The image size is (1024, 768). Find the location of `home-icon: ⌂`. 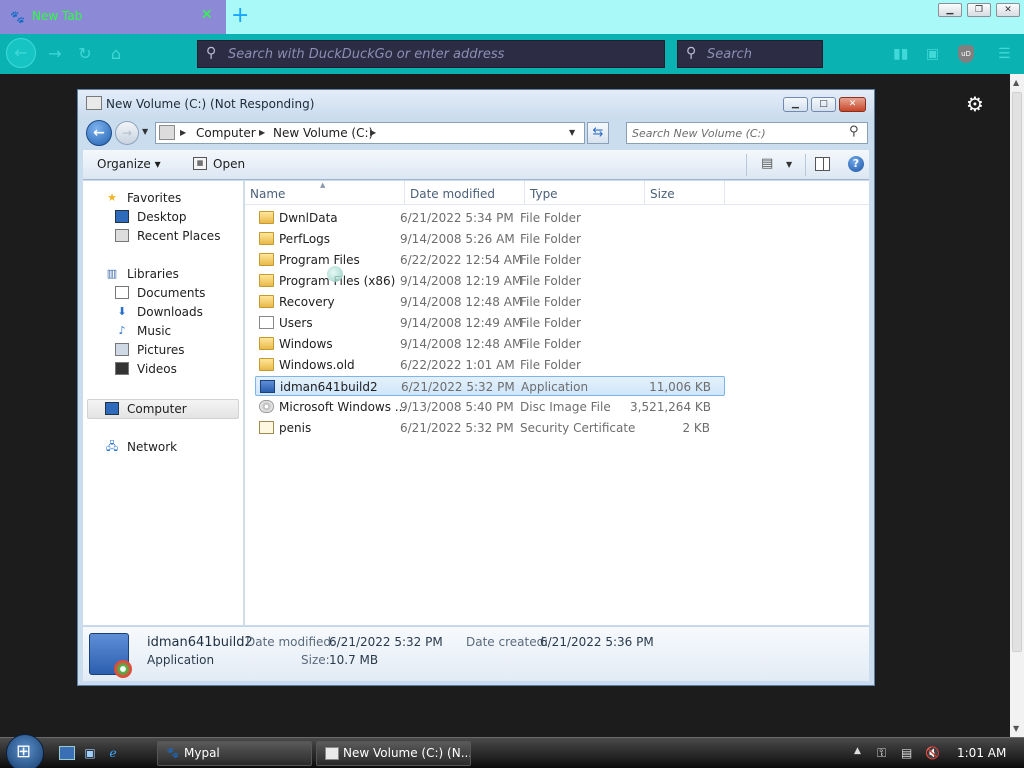

home-icon: ⌂ is located at coordinates (116, 54).